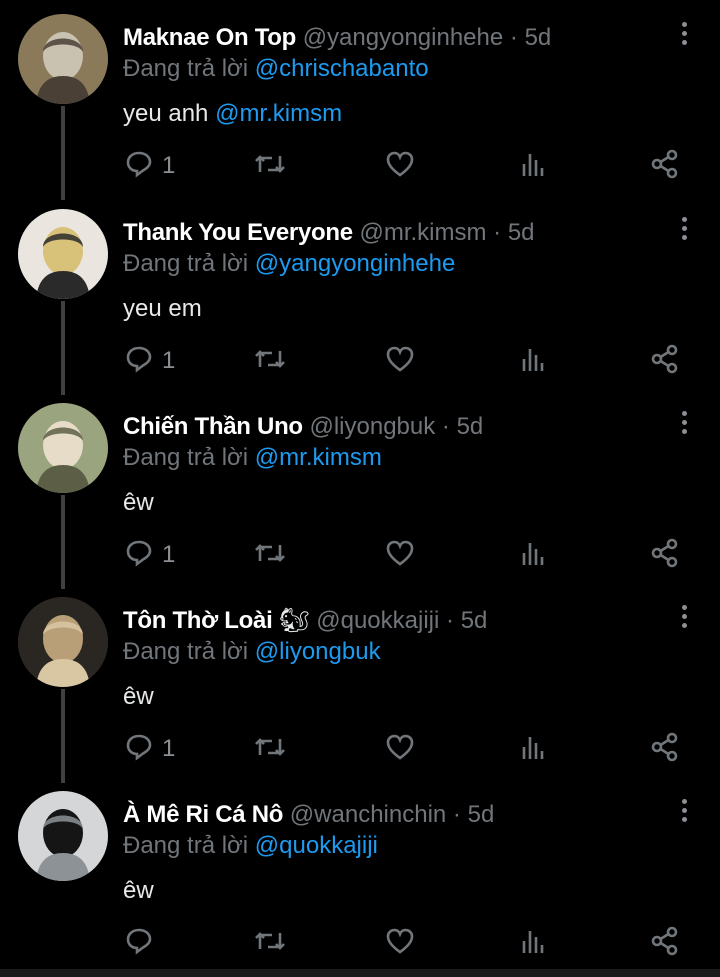  I want to click on user-handle: @quokkajiji, so click(377, 620).